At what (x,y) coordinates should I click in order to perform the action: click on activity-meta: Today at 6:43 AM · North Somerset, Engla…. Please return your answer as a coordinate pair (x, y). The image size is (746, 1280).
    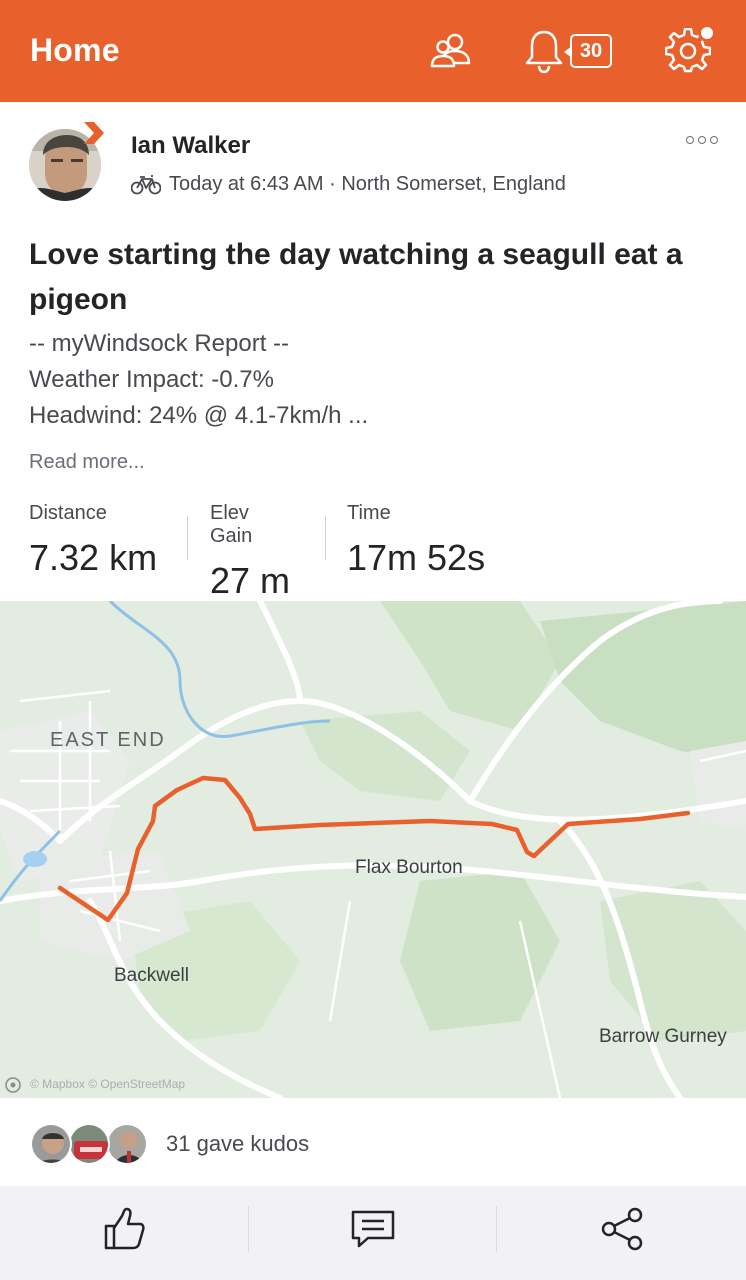
    Looking at the image, I should click on (348, 184).